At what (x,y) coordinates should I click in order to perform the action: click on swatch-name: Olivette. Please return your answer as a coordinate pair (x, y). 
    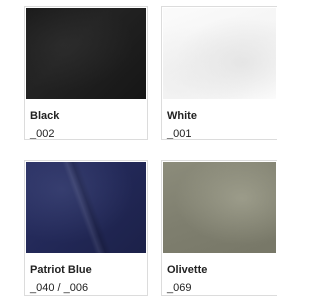
    Looking at the image, I should click on (187, 270).